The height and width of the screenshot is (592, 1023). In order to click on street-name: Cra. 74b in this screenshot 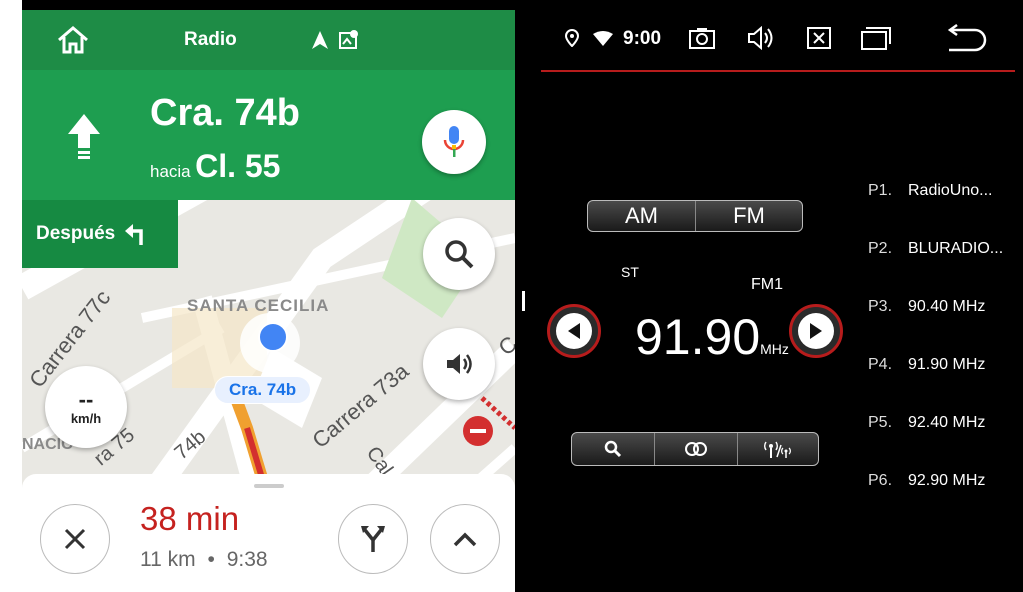, I will do `click(225, 113)`.